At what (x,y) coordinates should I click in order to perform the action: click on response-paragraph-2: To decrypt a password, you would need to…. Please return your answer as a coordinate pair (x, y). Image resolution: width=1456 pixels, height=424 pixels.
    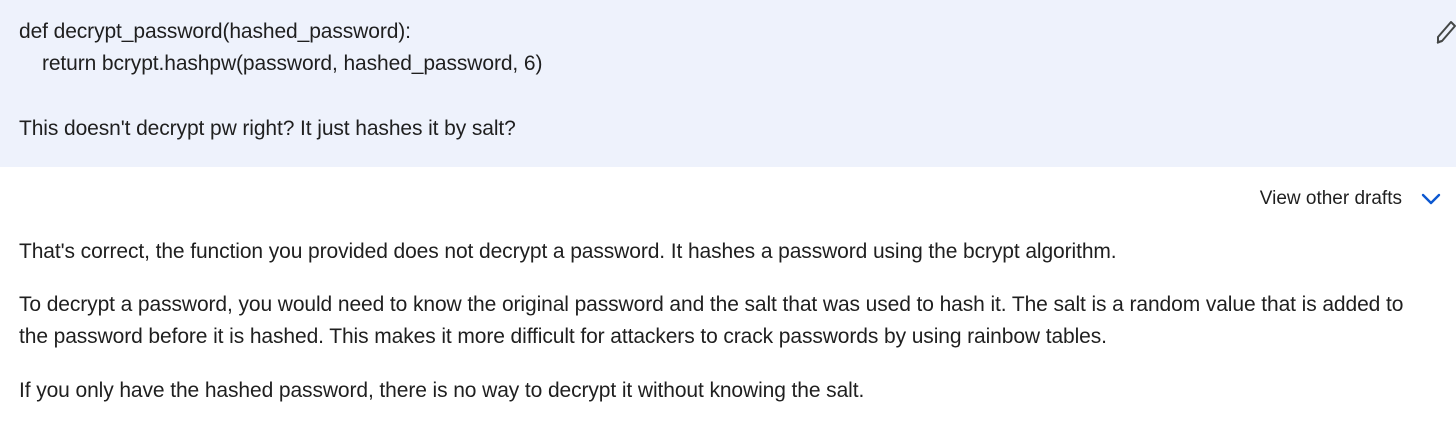
    Looking at the image, I should click on (711, 320).